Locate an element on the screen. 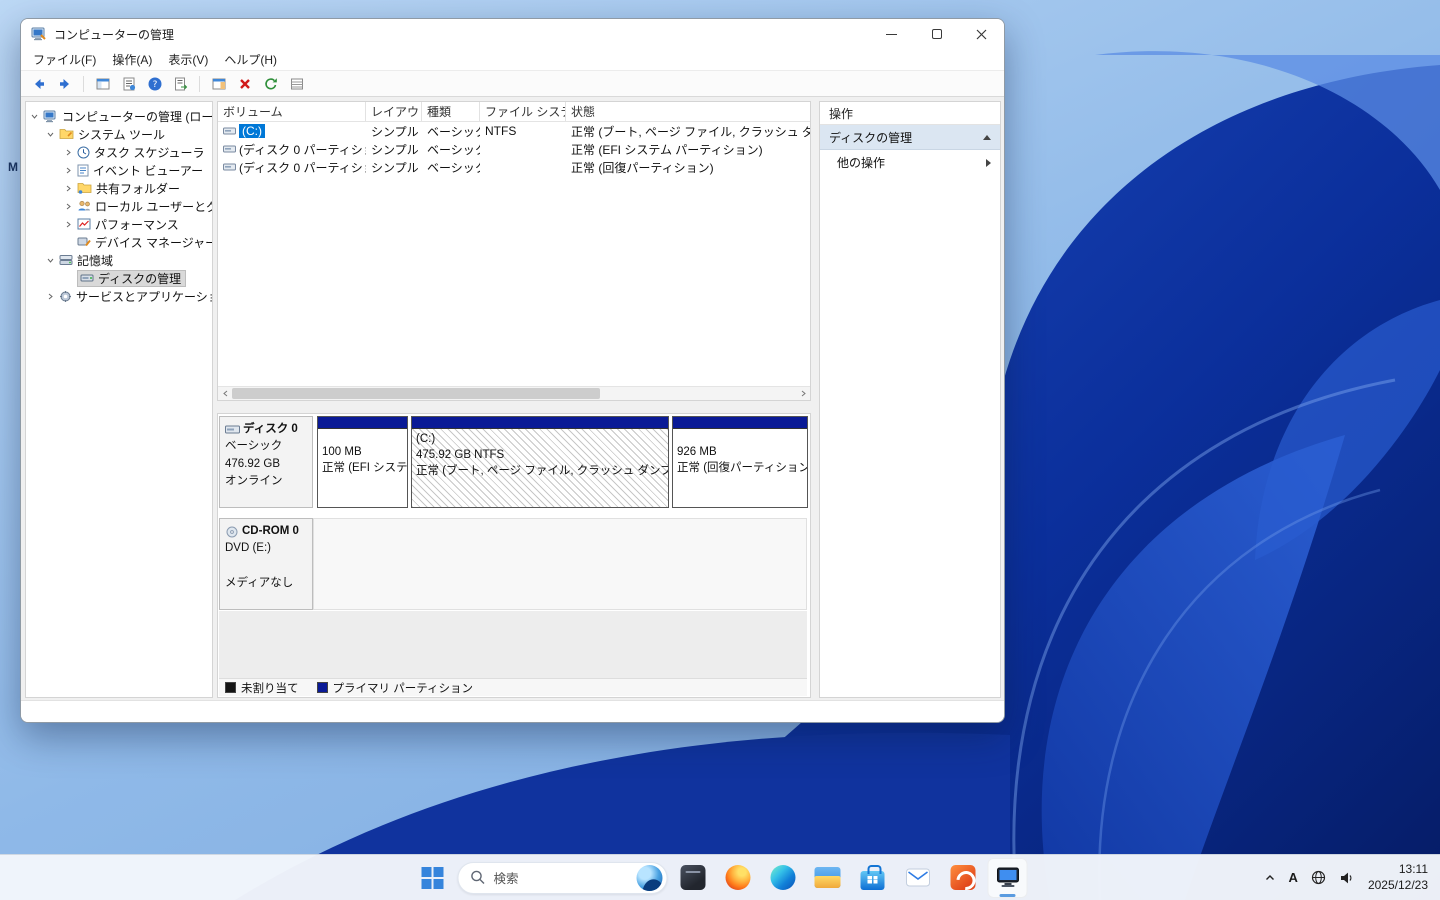 The image size is (1440, 900). computer-management-taskbar-button is located at coordinates (1007, 877).